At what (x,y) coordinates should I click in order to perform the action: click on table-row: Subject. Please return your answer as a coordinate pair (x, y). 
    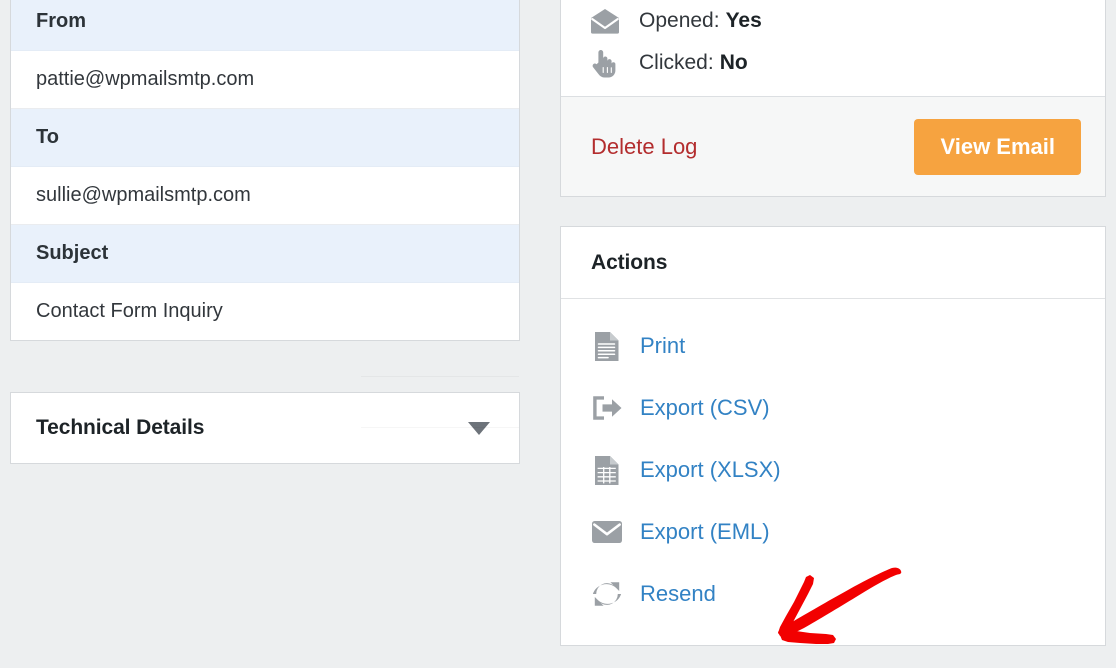
    Looking at the image, I should click on (265, 253).